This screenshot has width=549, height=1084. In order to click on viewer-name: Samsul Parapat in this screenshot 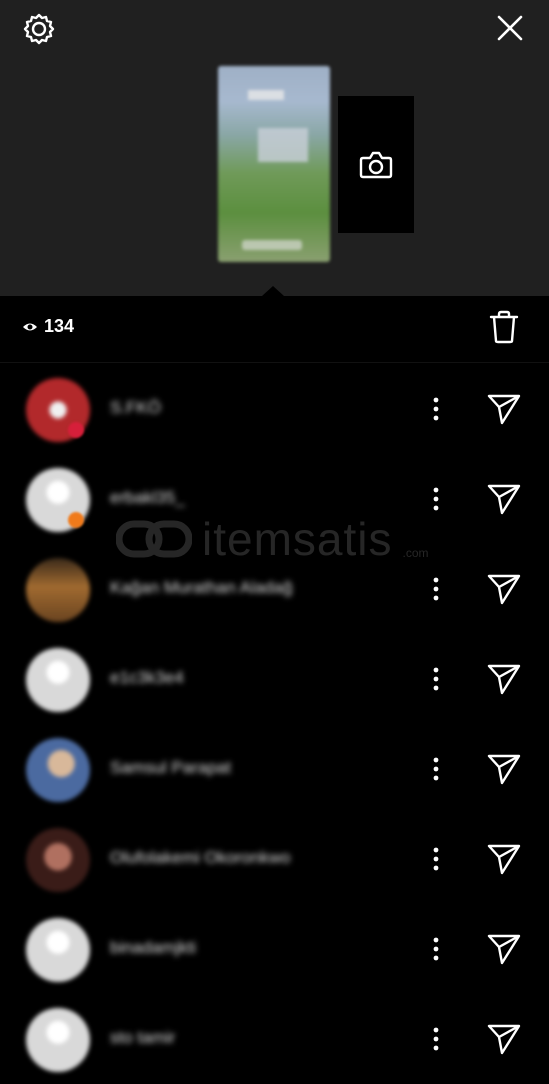, I will do `click(170, 768)`.